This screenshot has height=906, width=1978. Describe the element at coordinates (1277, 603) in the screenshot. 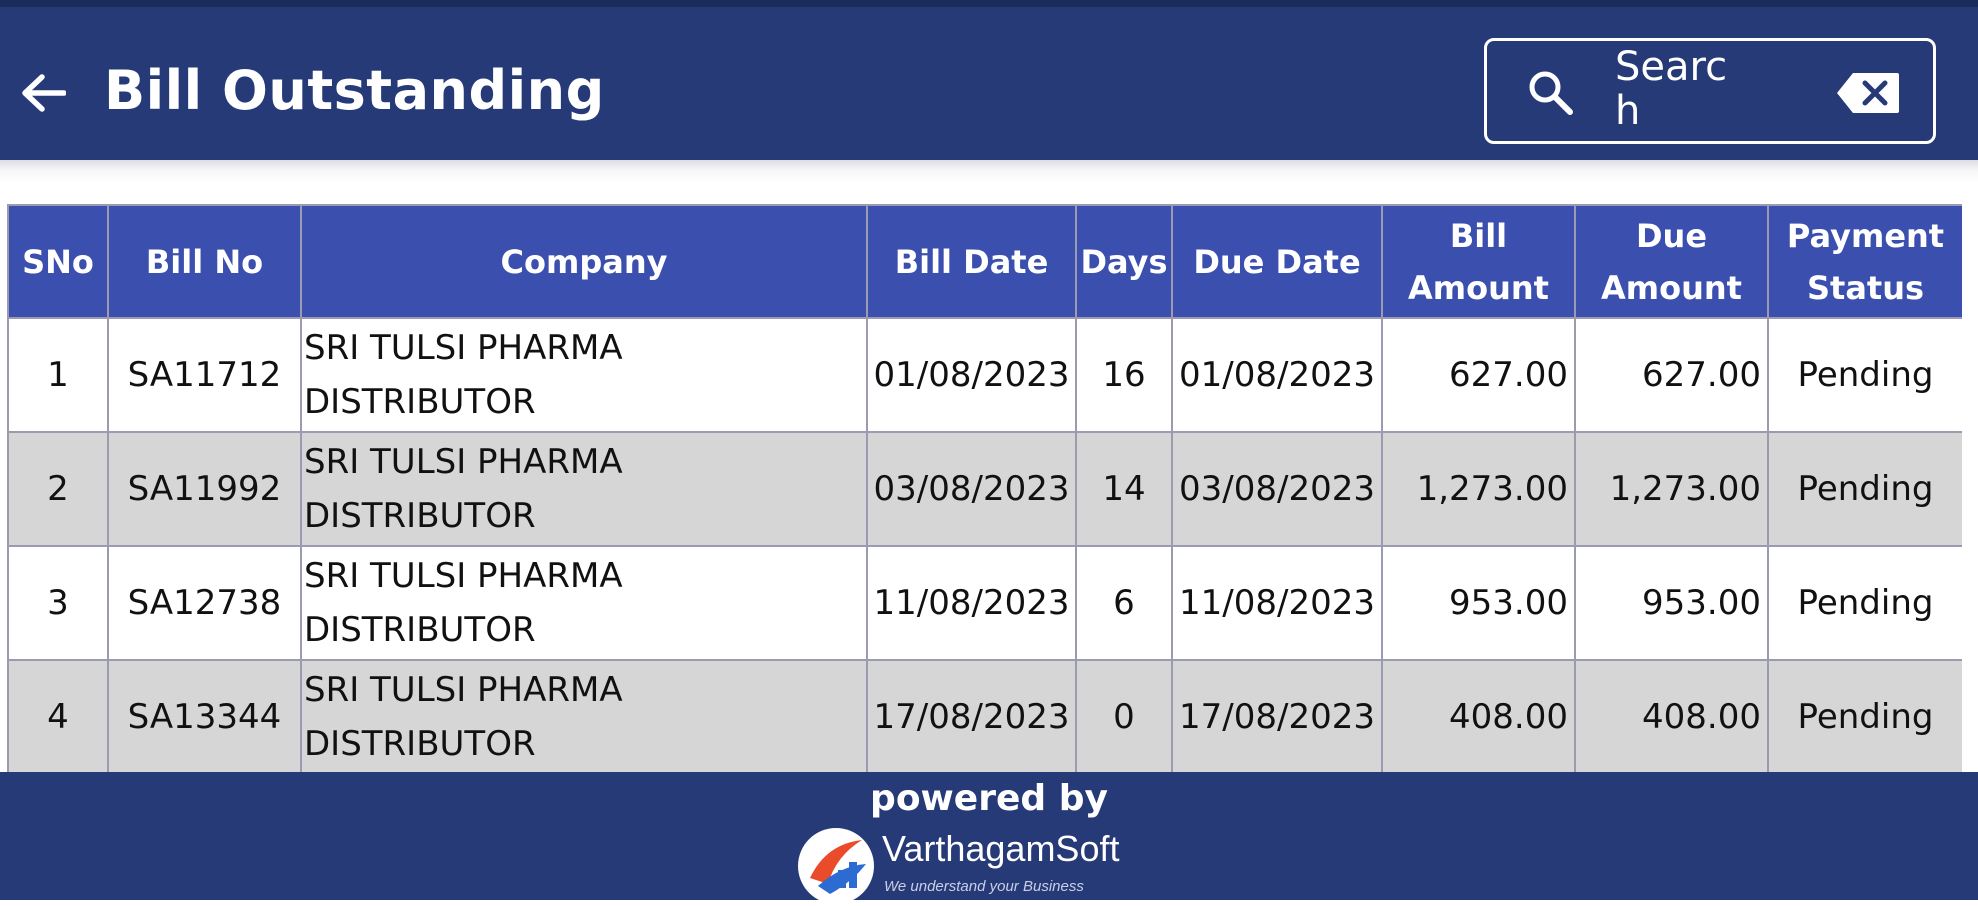

I see `cell-due-date: 11/08/2023` at that location.